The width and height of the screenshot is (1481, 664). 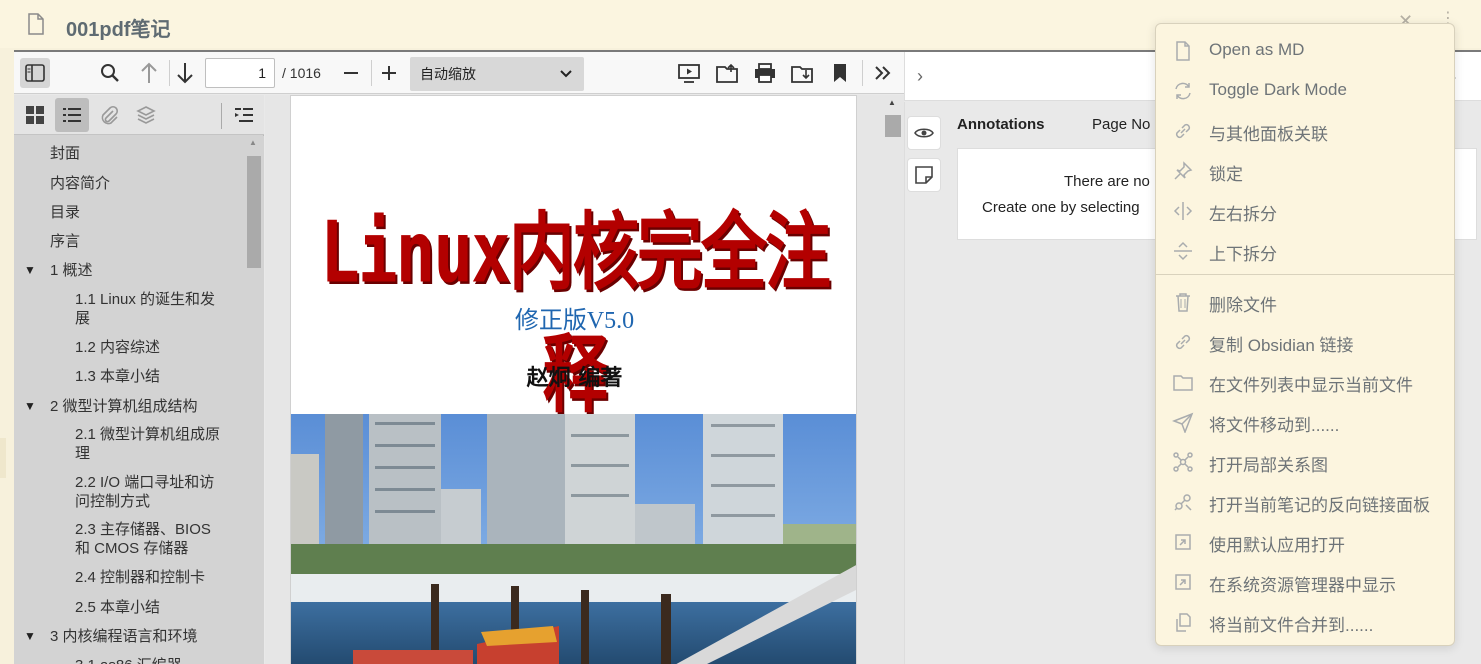 What do you see at coordinates (1183, 170) in the screenshot?
I see `pin-icon` at bounding box center [1183, 170].